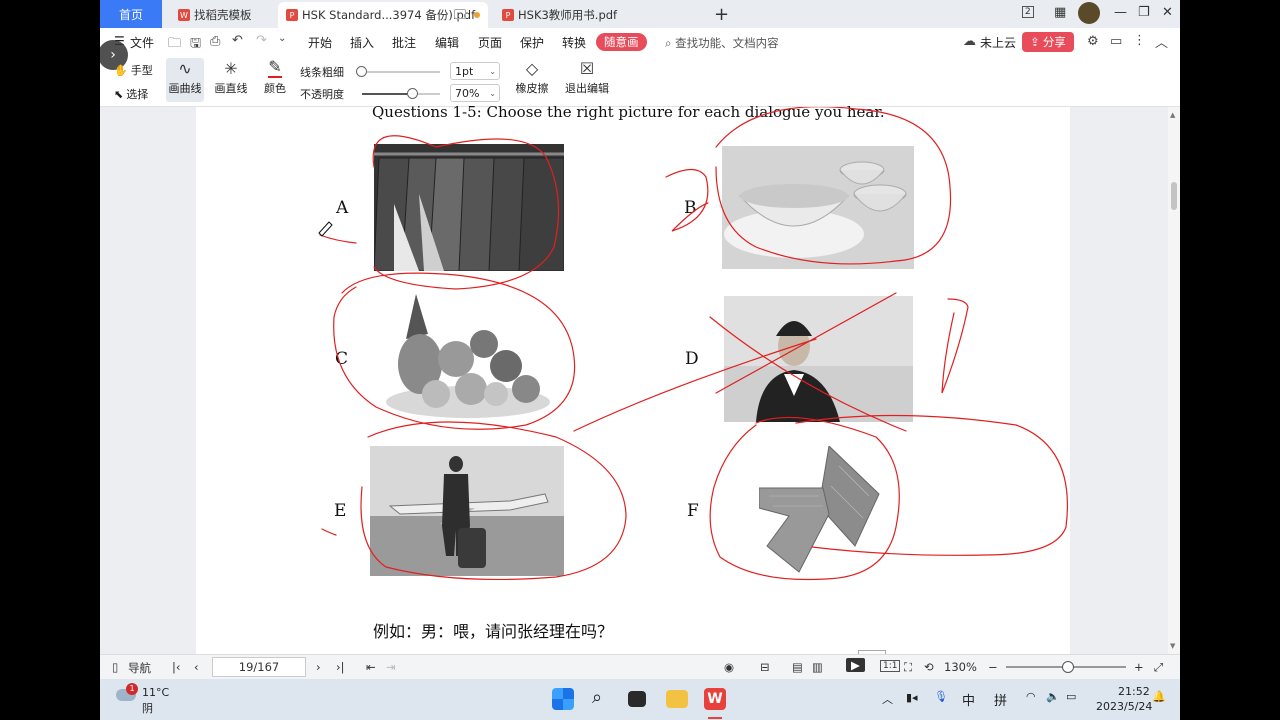 This screenshot has width=1280, height=720. I want to click on cloud-status: 未上云, so click(998, 42).